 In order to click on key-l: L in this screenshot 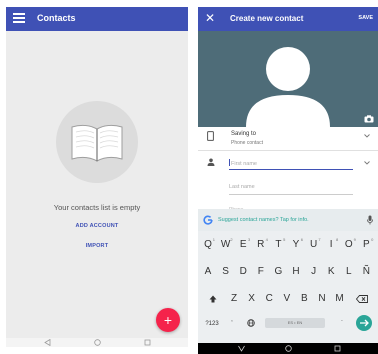, I will do `click(349, 271)`.